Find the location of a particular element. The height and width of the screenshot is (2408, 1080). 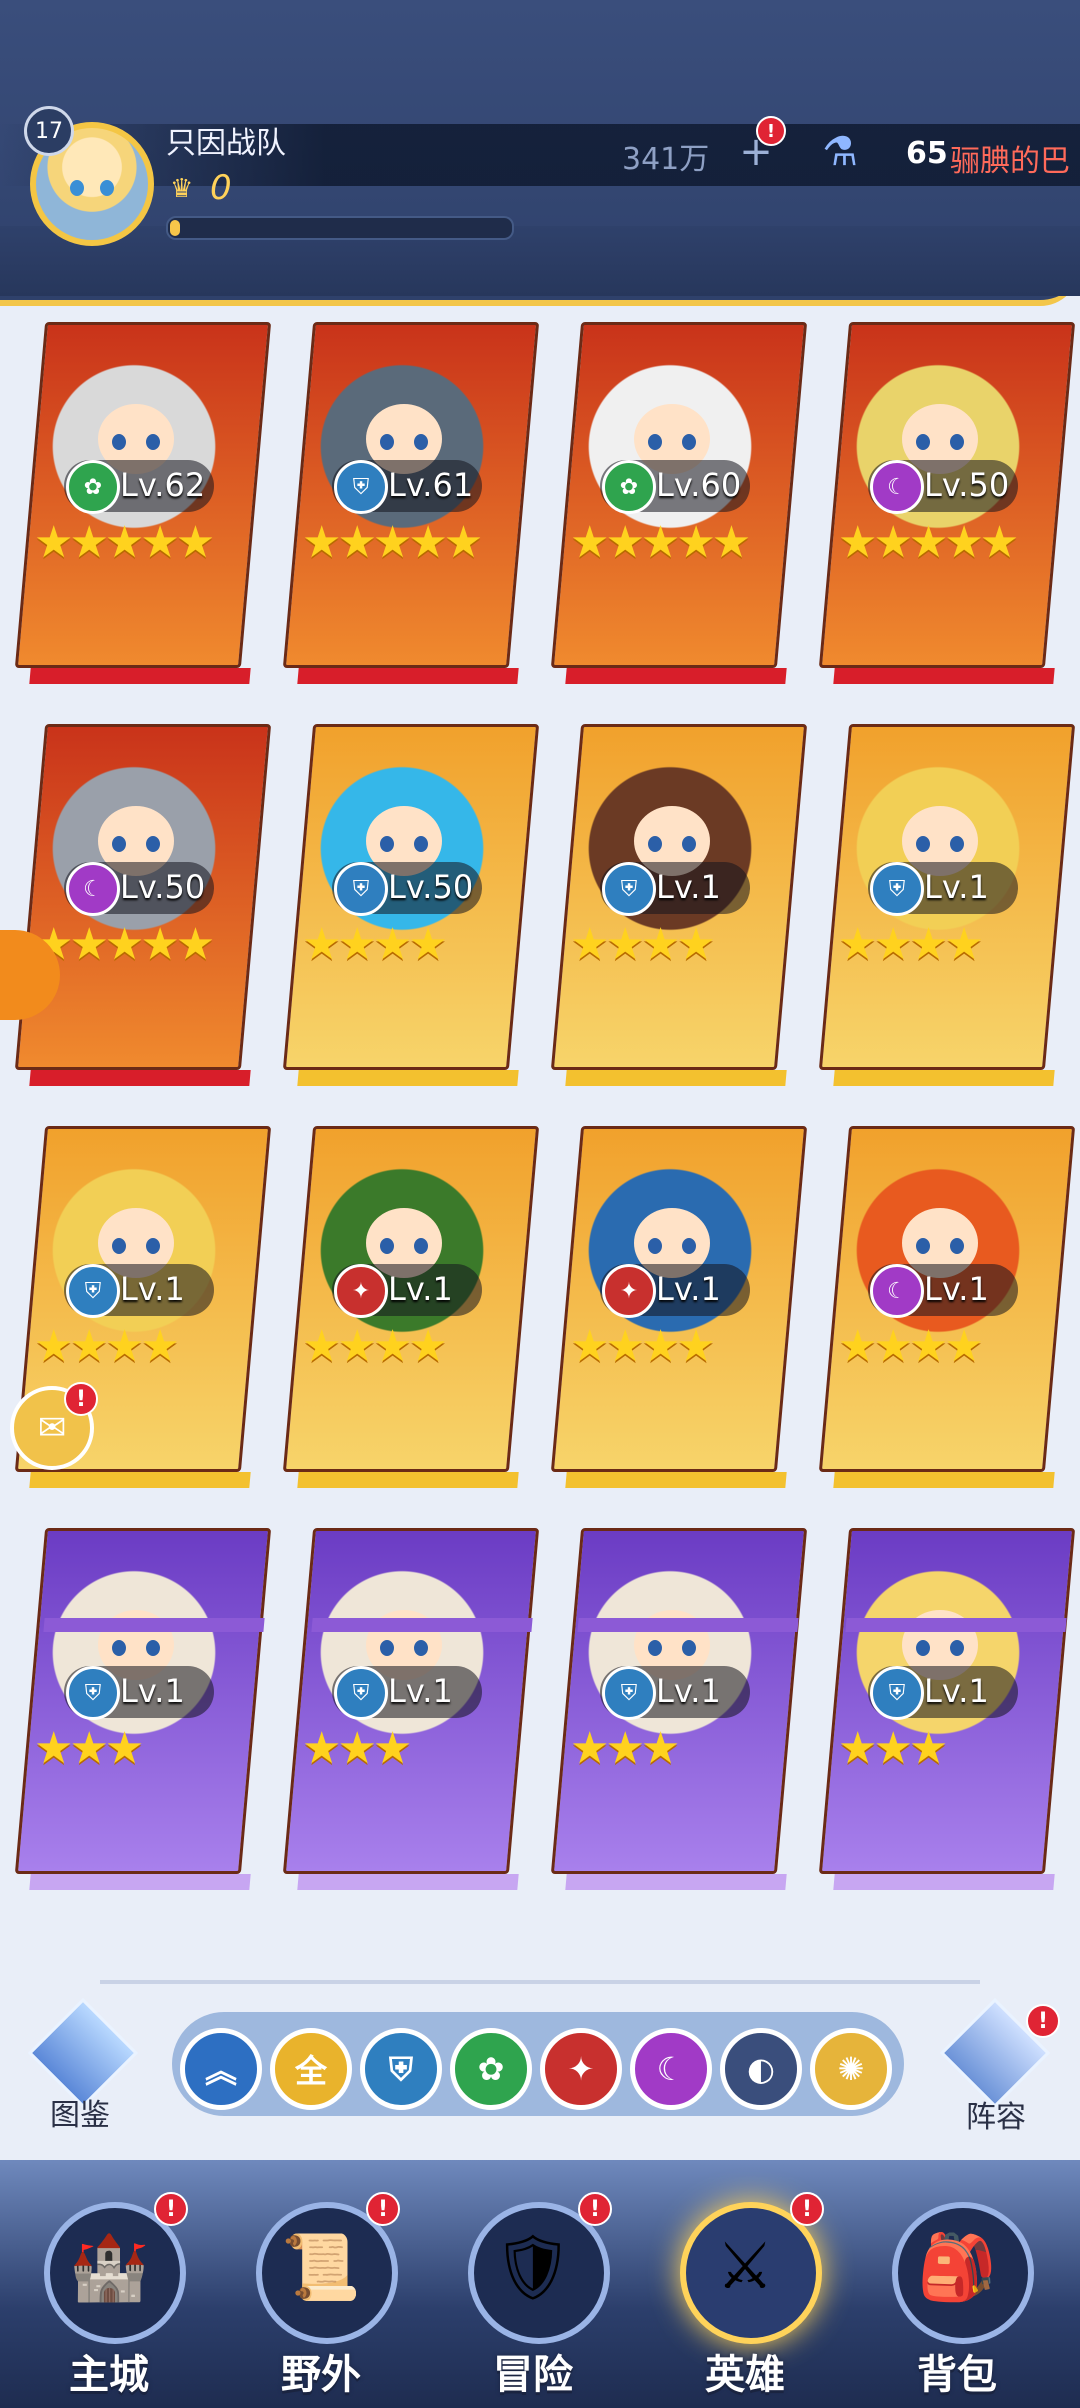

nav-label: 主城 is located at coordinates (109, 2375).